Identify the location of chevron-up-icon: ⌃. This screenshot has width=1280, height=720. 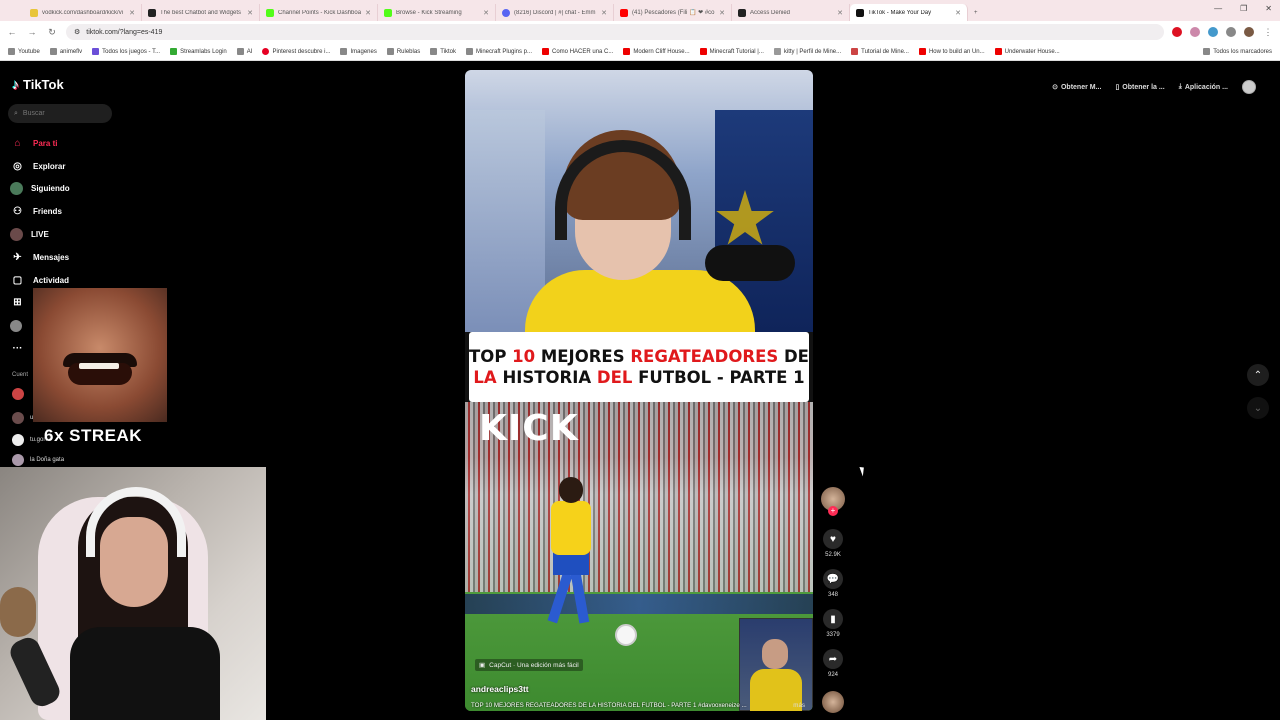
(1258, 375).